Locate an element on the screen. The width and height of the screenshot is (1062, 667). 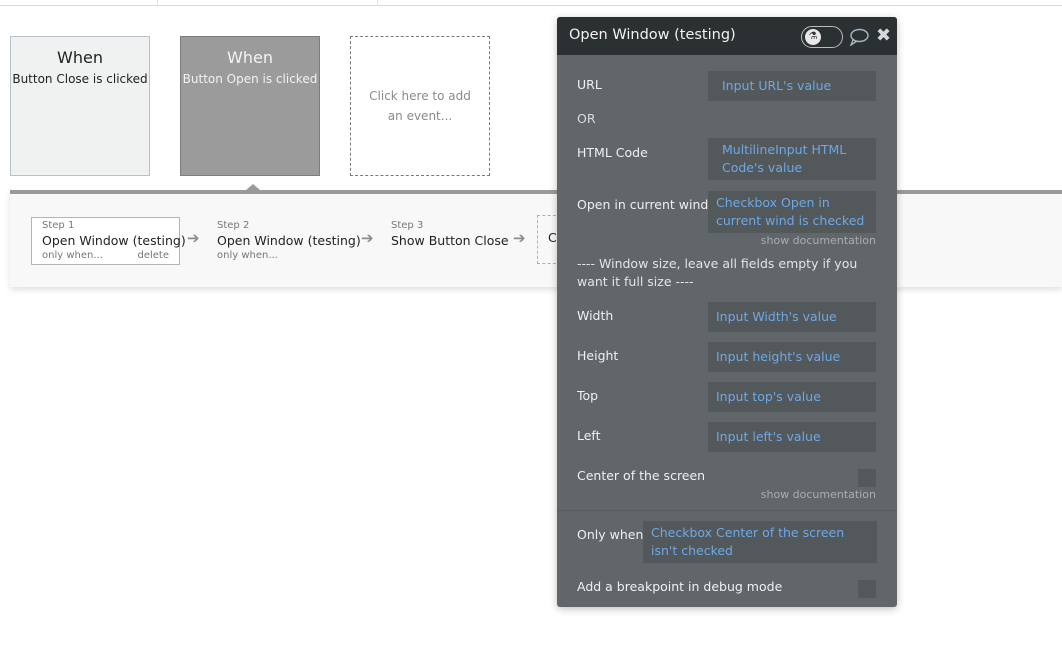
workflow-step-3: Step 3 Show Button Close is located at coordinates (450, 241).